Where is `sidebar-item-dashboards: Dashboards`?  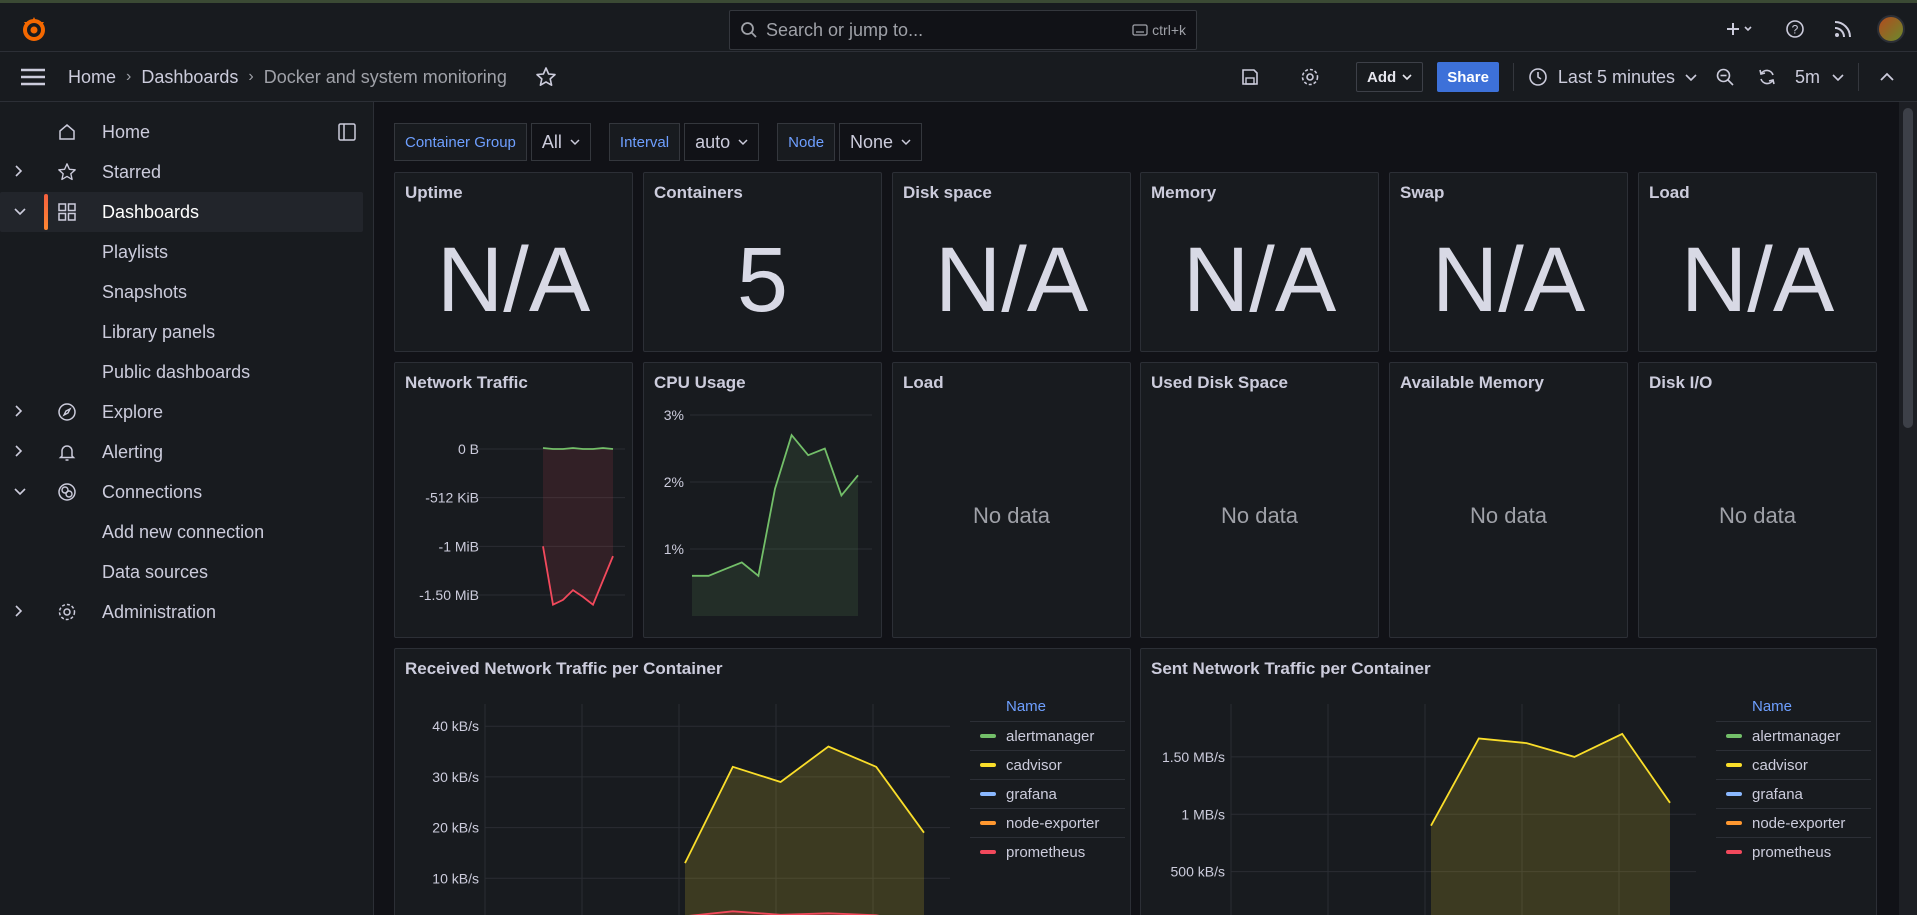 sidebar-item-dashboards: Dashboards is located at coordinates (181, 212).